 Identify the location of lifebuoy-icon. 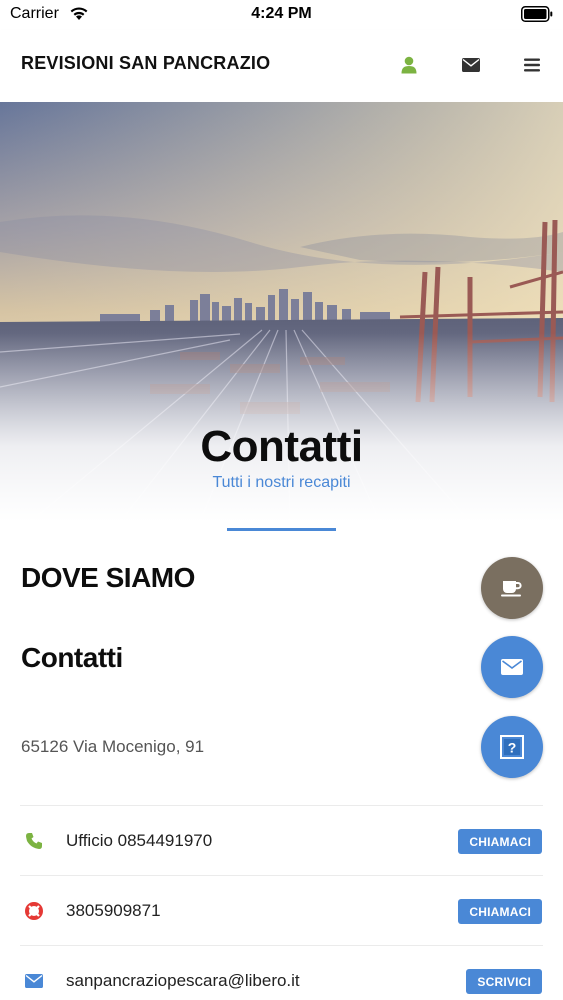
(34, 911).